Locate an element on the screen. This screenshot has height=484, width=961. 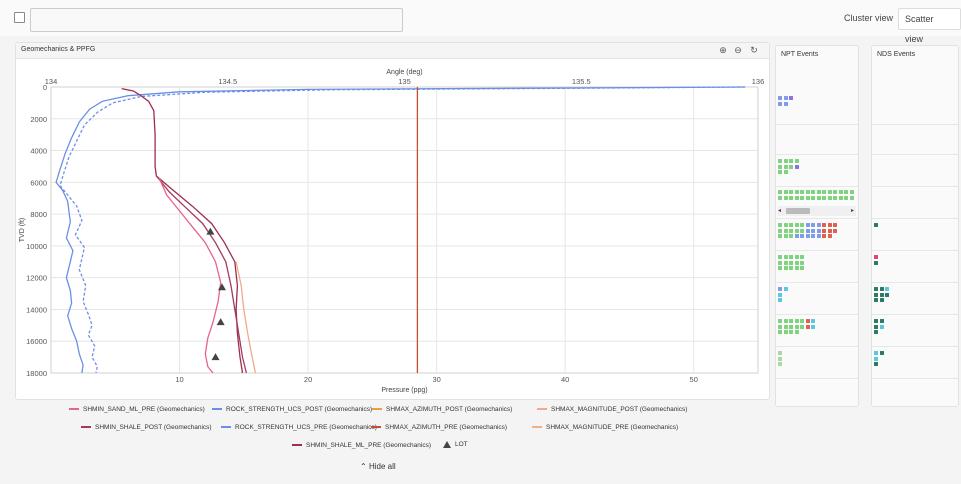
zoom-out-icon: ⊖ is located at coordinates (738, 50).